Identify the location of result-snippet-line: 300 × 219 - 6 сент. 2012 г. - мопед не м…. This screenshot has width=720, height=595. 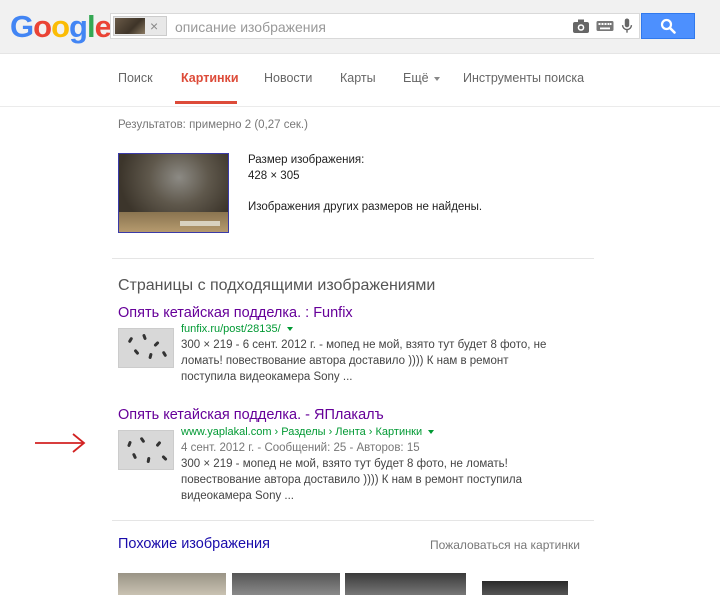
(364, 345).